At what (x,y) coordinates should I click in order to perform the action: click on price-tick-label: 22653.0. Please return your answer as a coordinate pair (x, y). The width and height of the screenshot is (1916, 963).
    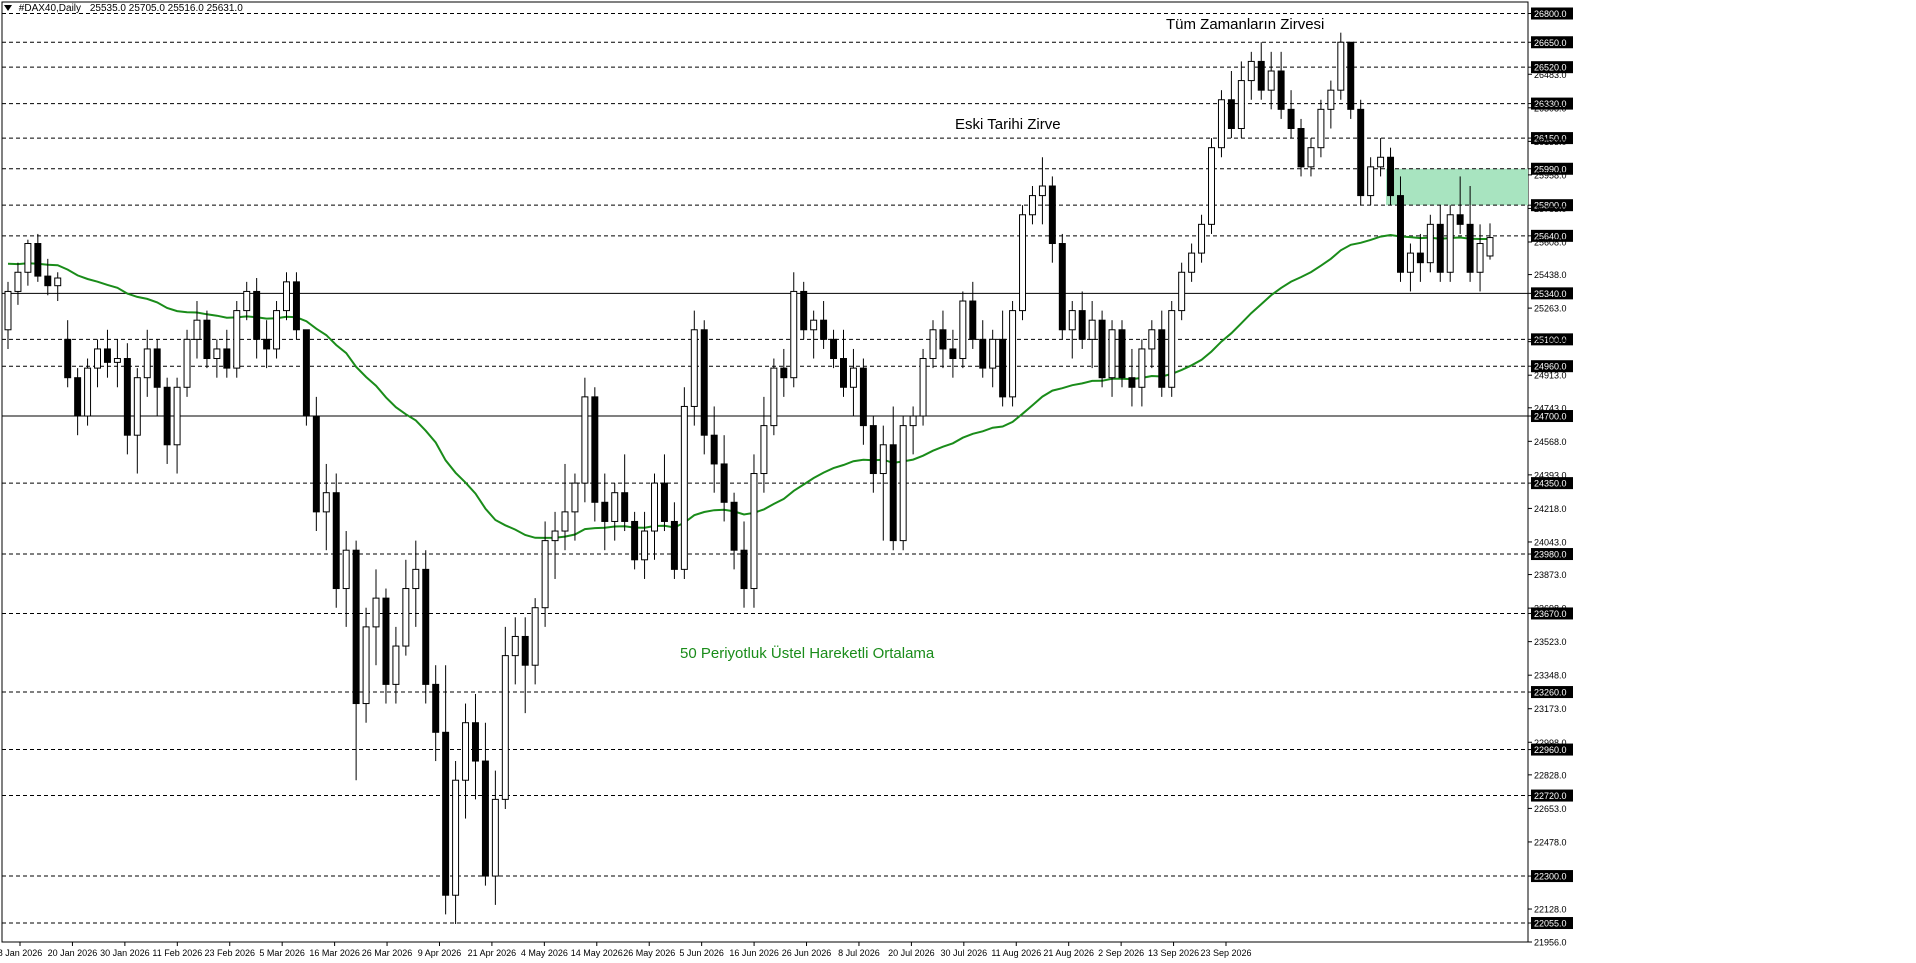
    Looking at the image, I should click on (1550, 809).